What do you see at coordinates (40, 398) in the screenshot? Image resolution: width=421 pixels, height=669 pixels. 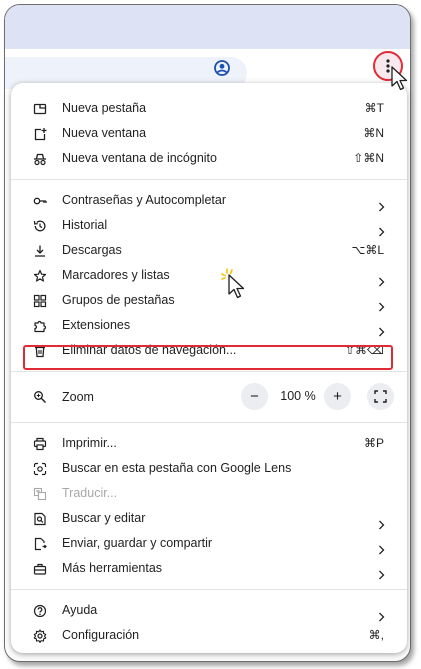 I see `zoom-magnifier-icon` at bounding box center [40, 398].